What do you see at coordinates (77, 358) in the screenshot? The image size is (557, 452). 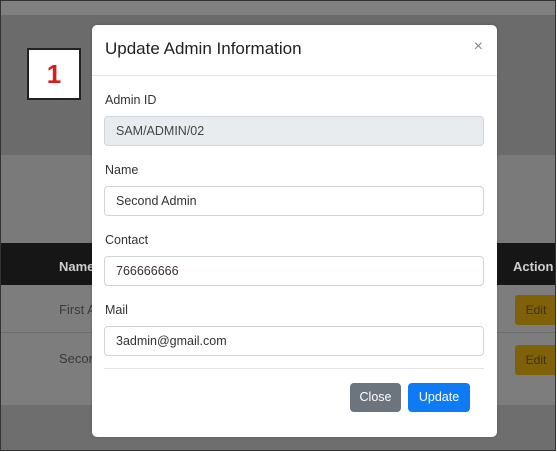 I see `table-cell-name: Secon` at bounding box center [77, 358].